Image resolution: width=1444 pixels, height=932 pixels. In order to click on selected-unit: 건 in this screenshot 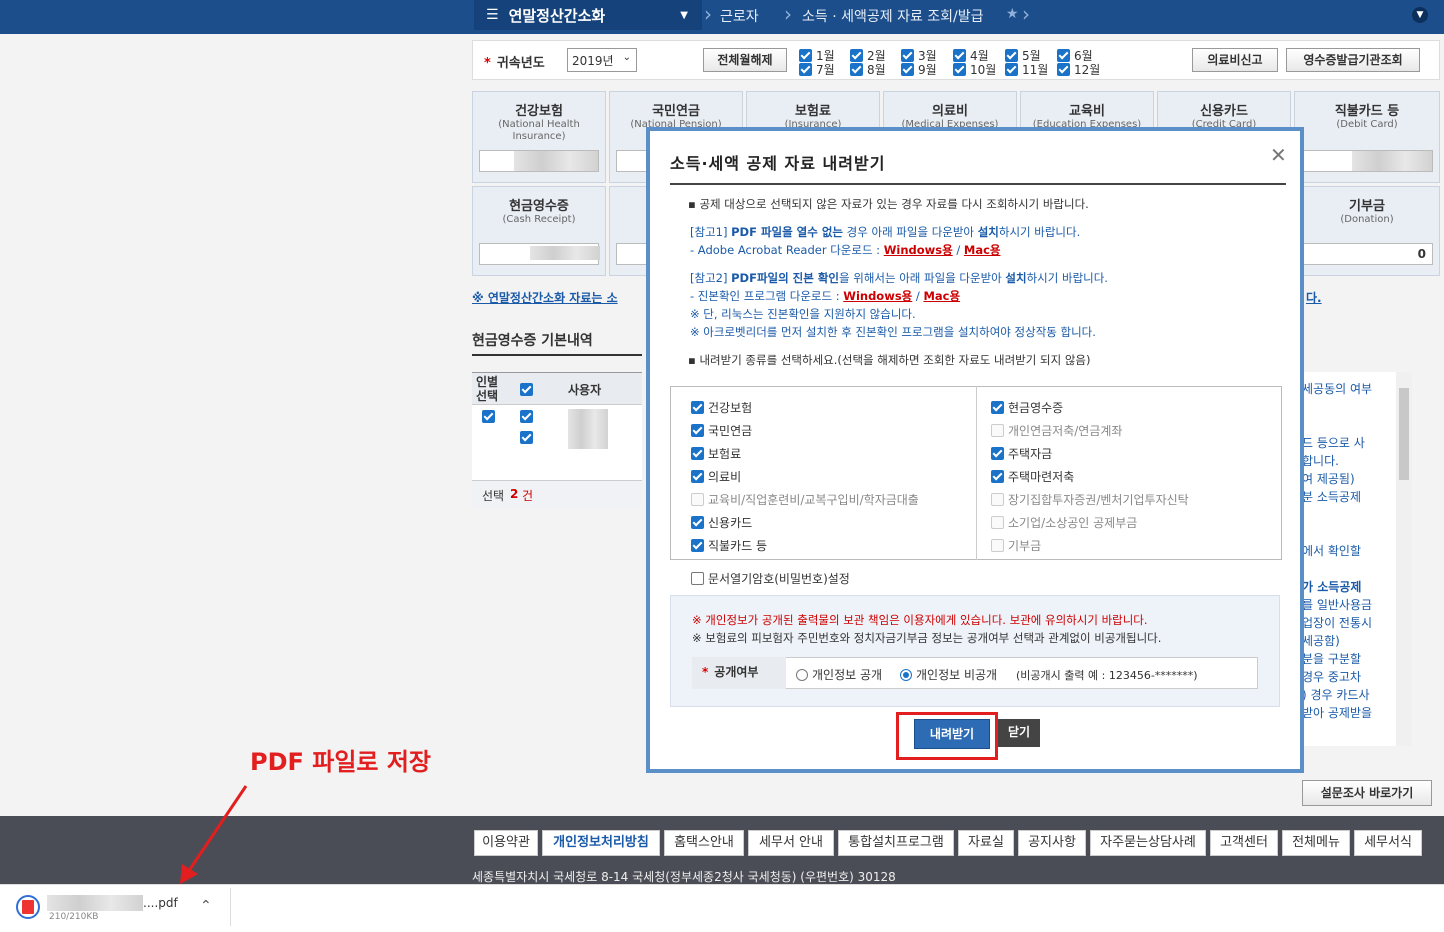, I will do `click(528, 496)`.